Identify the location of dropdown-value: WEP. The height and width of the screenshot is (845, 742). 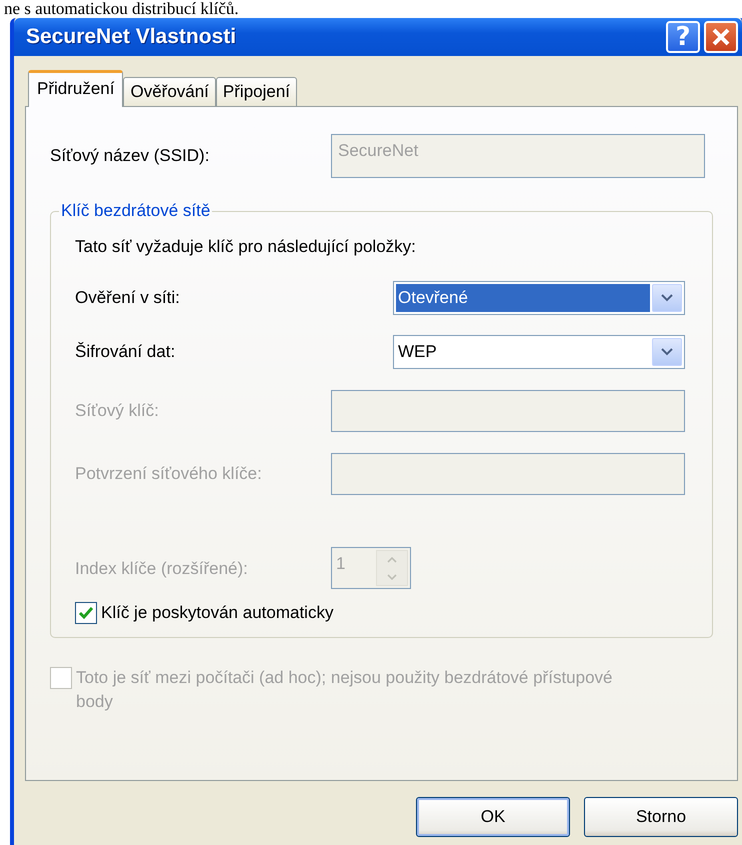
(417, 352).